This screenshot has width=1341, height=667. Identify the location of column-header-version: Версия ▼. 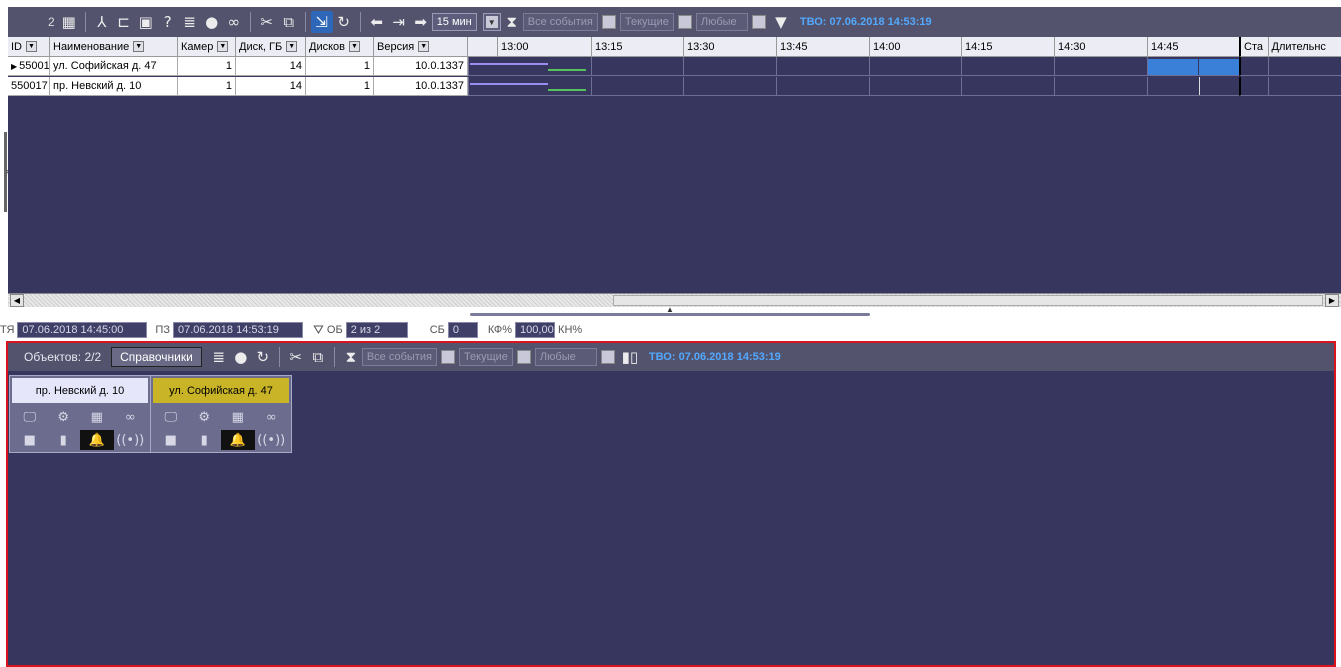
(421, 46).